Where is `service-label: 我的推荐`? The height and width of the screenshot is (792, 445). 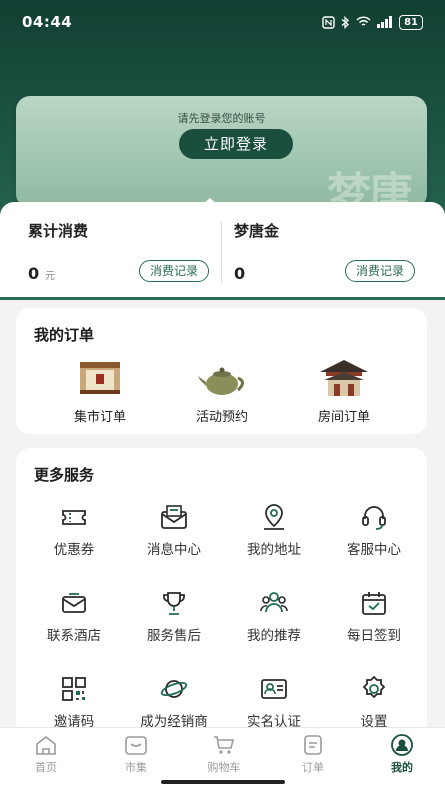 service-label: 我的推荐 is located at coordinates (274, 636).